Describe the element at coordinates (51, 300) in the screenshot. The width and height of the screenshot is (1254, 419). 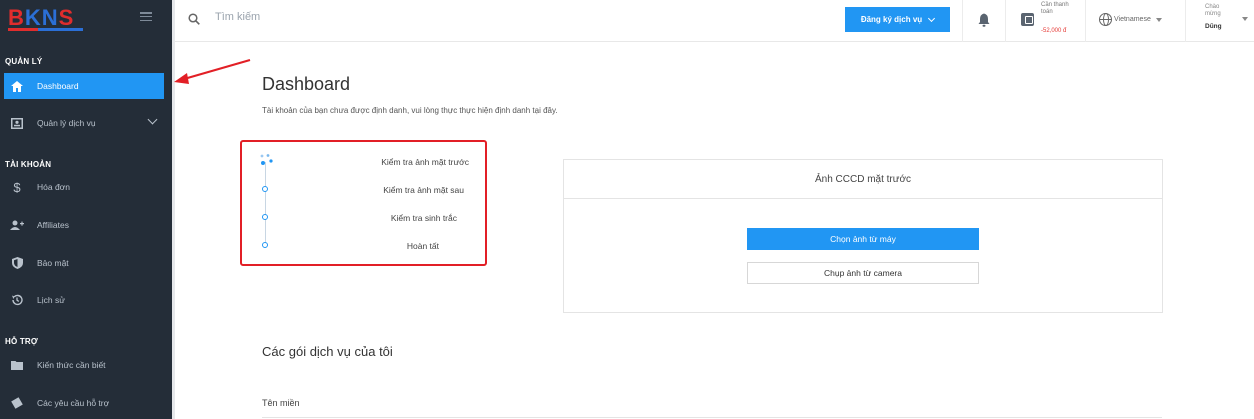
I see `sidebar-item-label: Lịch sử` at that location.